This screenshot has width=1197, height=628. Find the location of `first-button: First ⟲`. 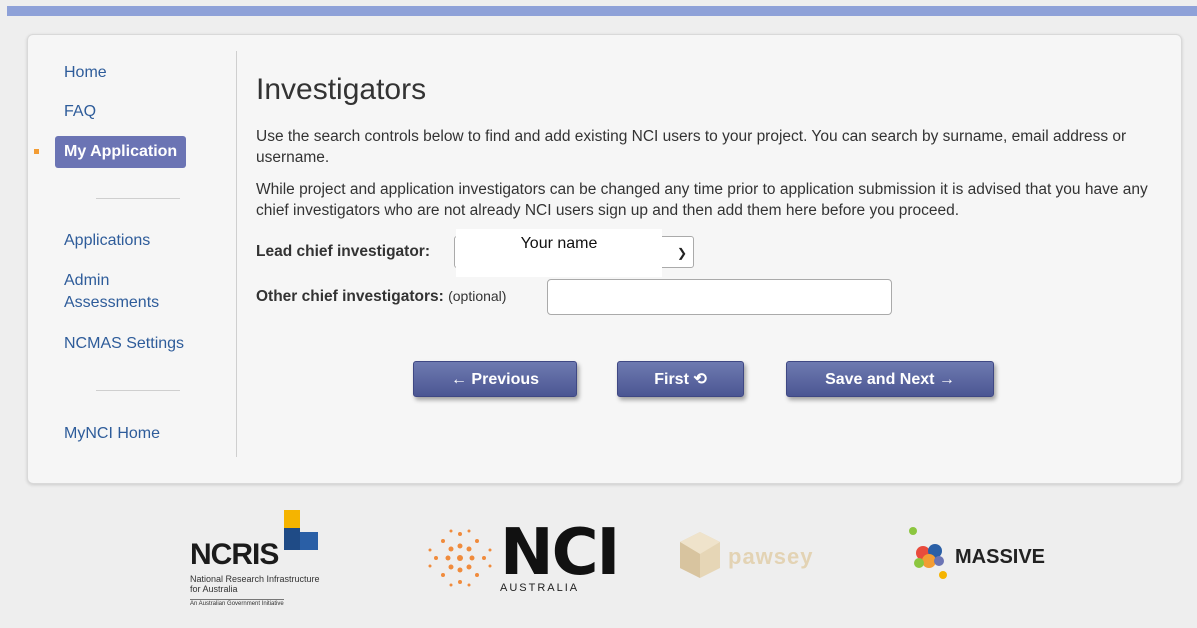

first-button: First ⟲ is located at coordinates (680, 379).